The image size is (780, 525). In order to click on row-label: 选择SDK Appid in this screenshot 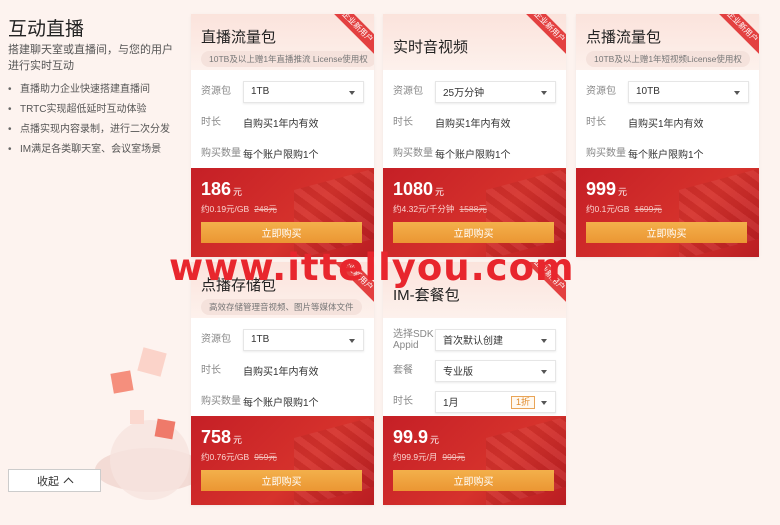, I will do `click(413, 339)`.